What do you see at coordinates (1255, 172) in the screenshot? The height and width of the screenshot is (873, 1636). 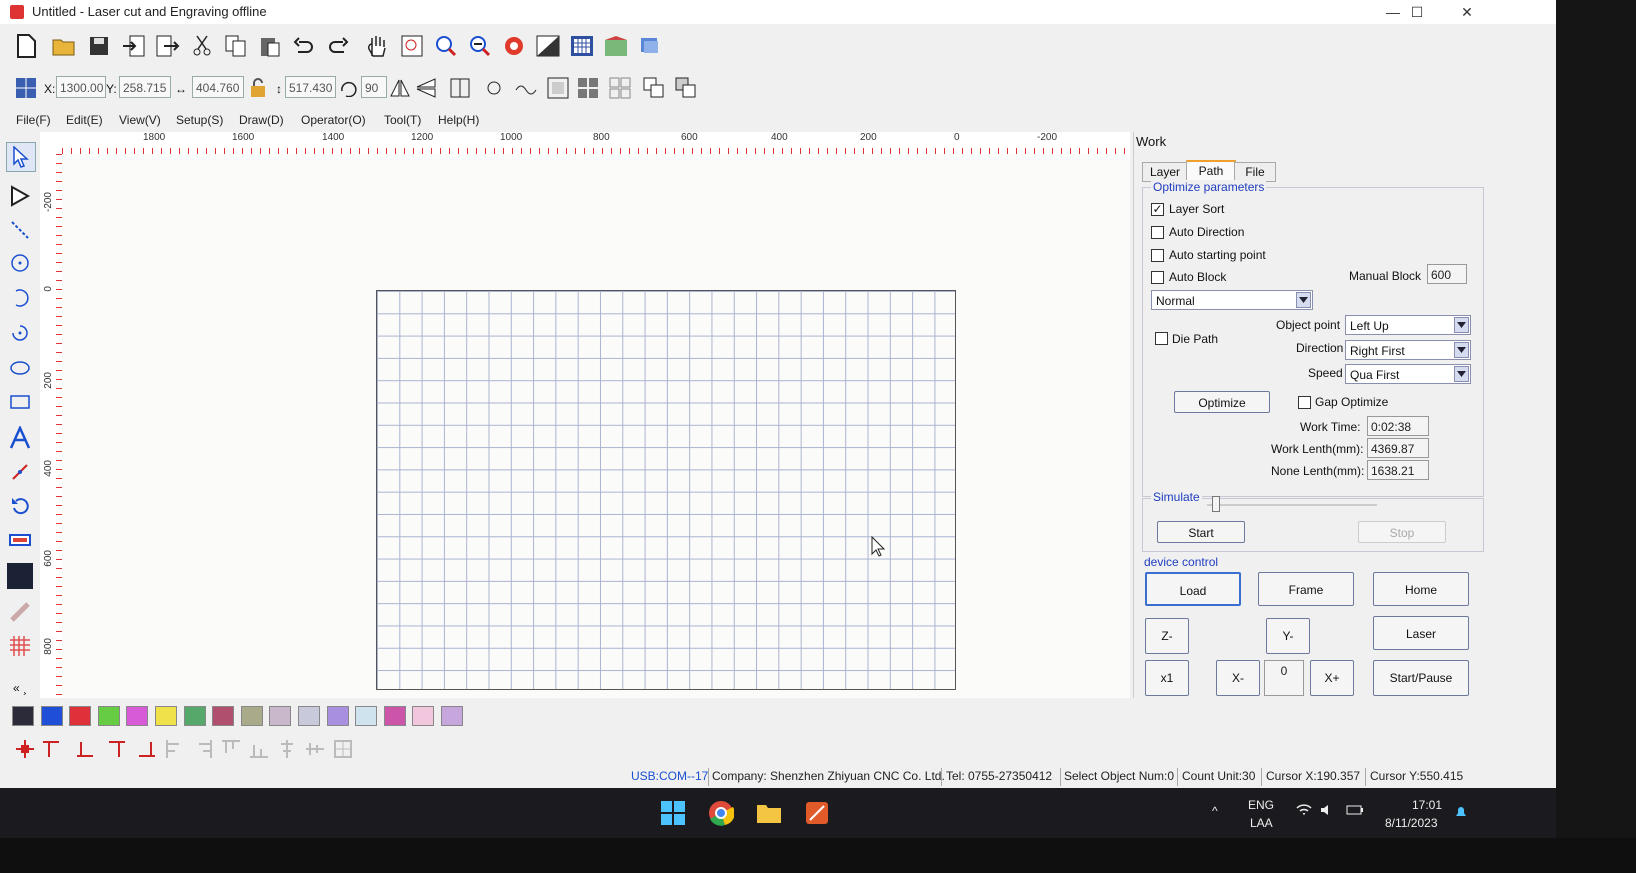 I see `tab-file: File` at bounding box center [1255, 172].